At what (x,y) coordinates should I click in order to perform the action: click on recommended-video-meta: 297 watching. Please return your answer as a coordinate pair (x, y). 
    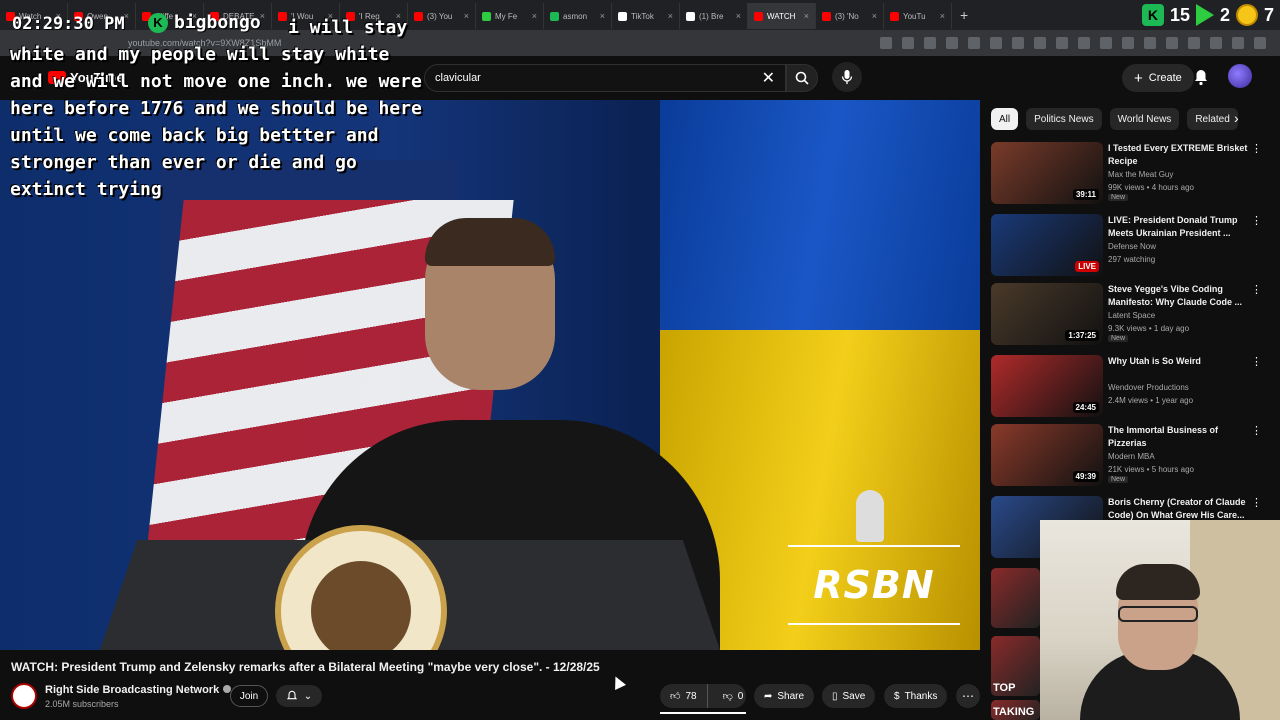
    Looking at the image, I should click on (1132, 259).